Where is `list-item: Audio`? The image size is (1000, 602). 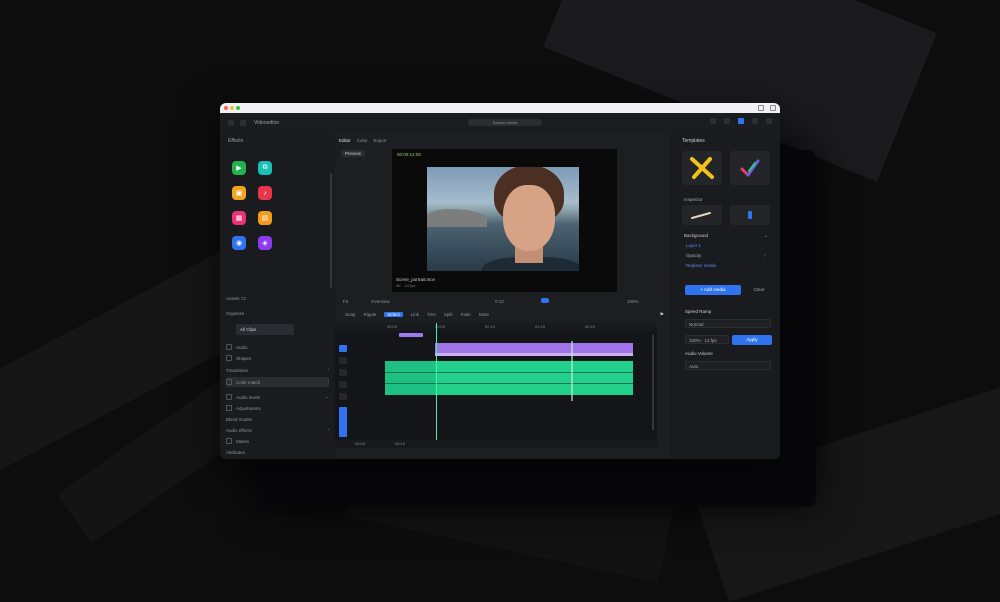
list-item: Audio is located at coordinates (277, 347).